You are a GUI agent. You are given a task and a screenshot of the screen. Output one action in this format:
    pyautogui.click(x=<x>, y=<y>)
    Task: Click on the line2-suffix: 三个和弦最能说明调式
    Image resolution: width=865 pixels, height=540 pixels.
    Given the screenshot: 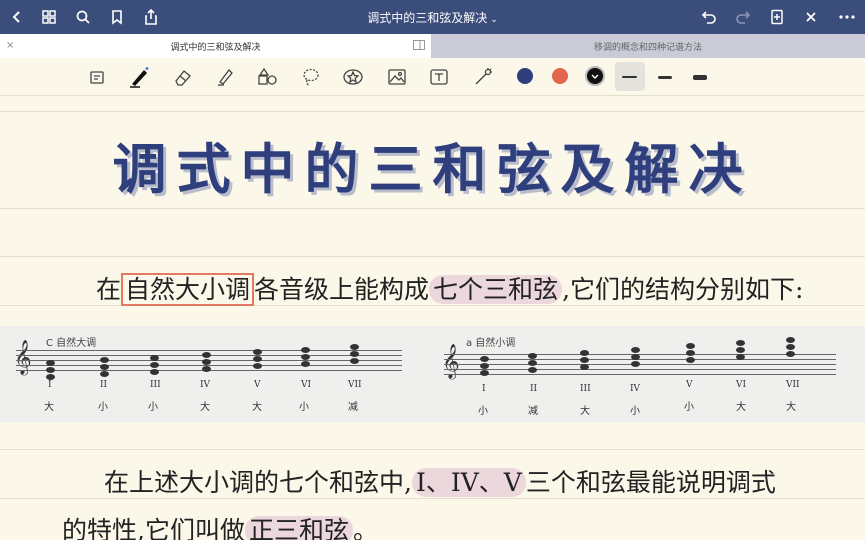 What is the action you would take?
    pyautogui.click(x=650, y=482)
    